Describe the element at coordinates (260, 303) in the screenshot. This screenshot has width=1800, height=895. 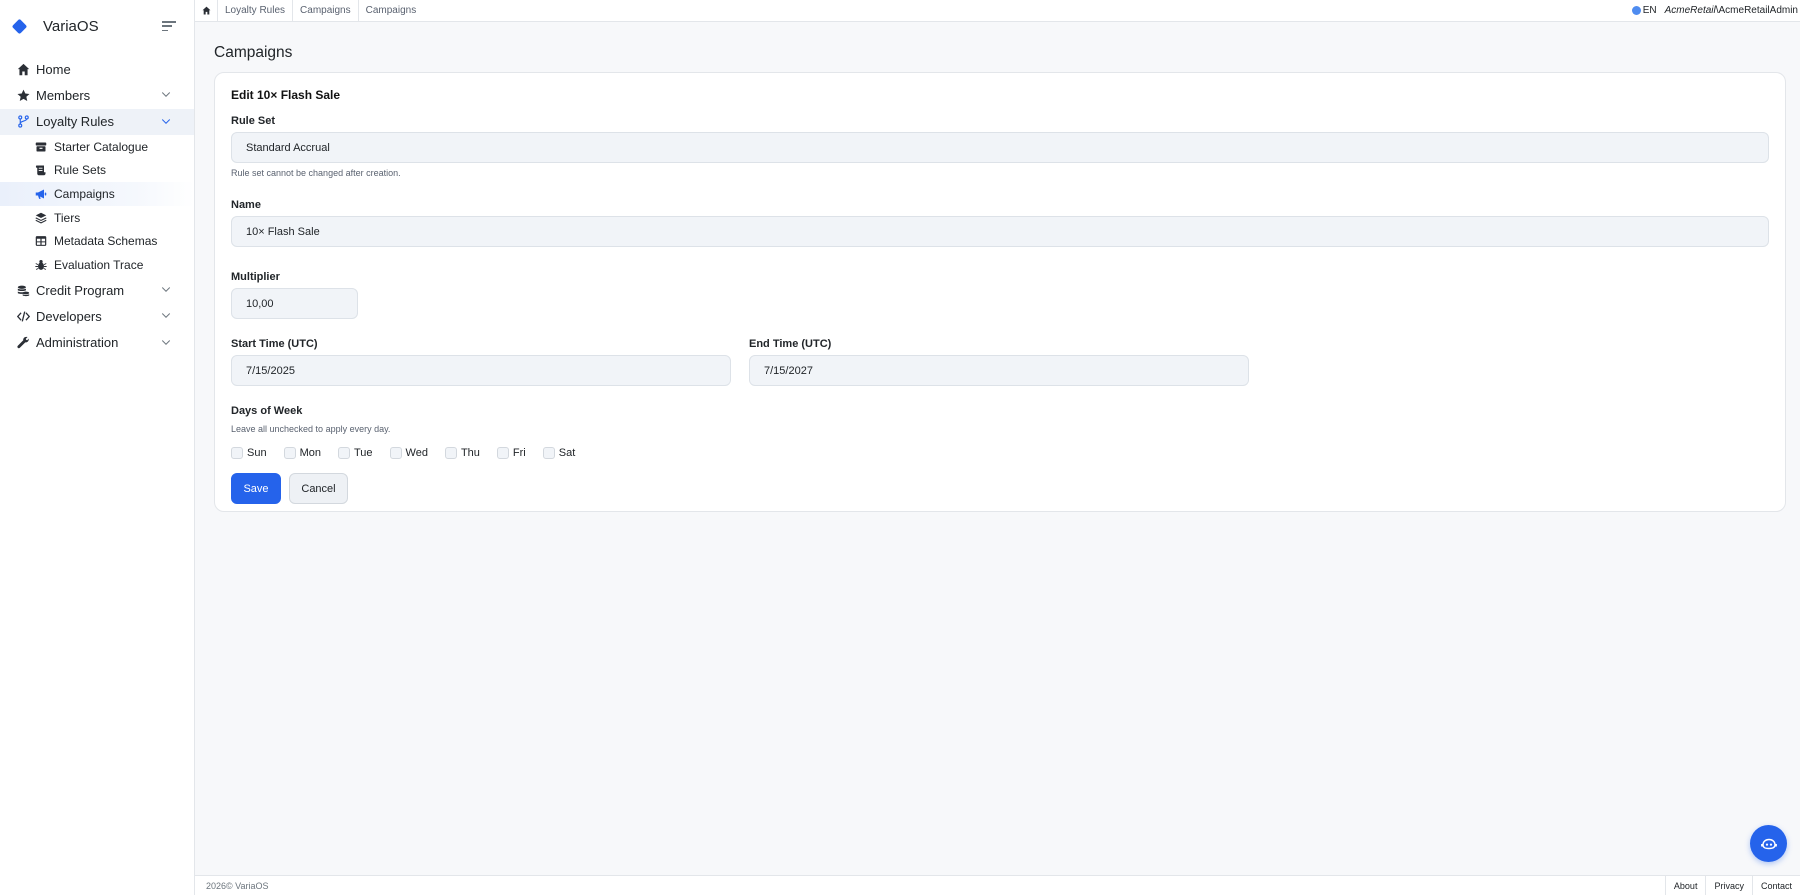
I see `multiplier-value: 10,00` at that location.